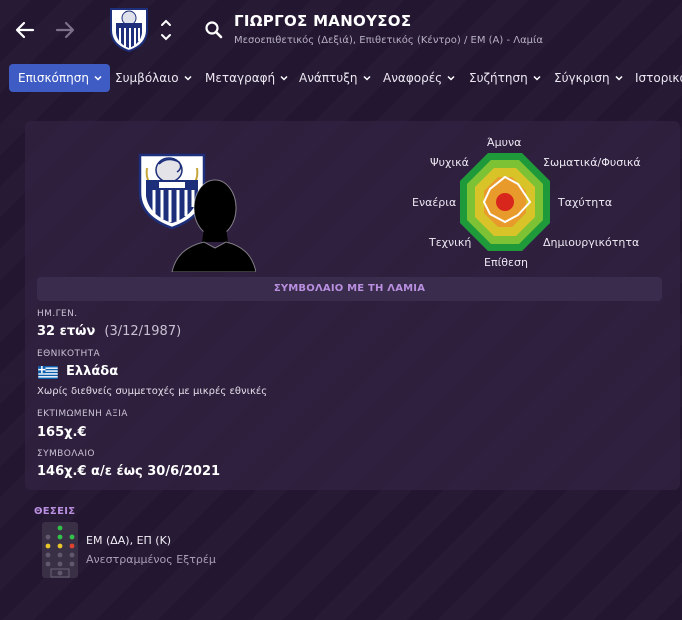 The width and height of the screenshot is (682, 620). Describe the element at coordinates (129, 29) in the screenshot. I see `club-badge-icon` at that location.